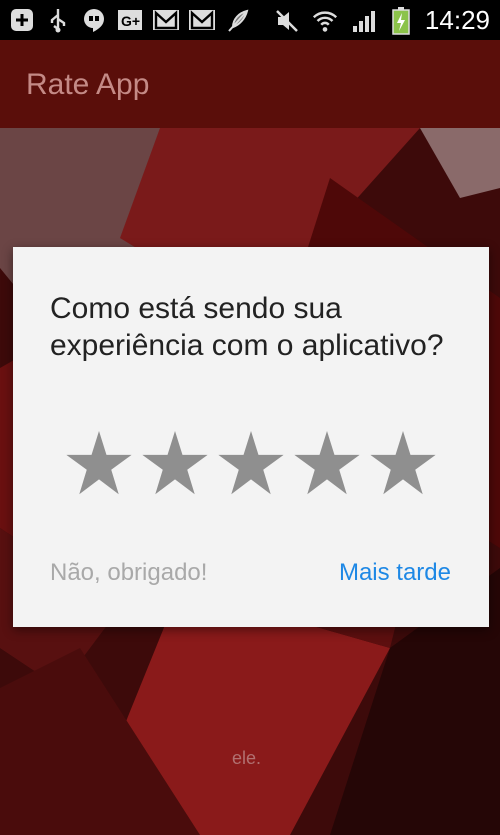  What do you see at coordinates (325, 21) in the screenshot?
I see `wifi-icon` at bounding box center [325, 21].